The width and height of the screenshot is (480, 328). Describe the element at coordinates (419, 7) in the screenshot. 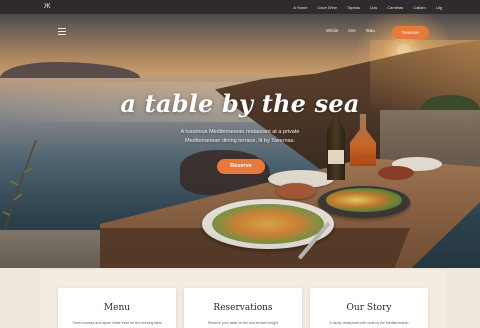

I see `nav-link-callam: Callam` at that location.